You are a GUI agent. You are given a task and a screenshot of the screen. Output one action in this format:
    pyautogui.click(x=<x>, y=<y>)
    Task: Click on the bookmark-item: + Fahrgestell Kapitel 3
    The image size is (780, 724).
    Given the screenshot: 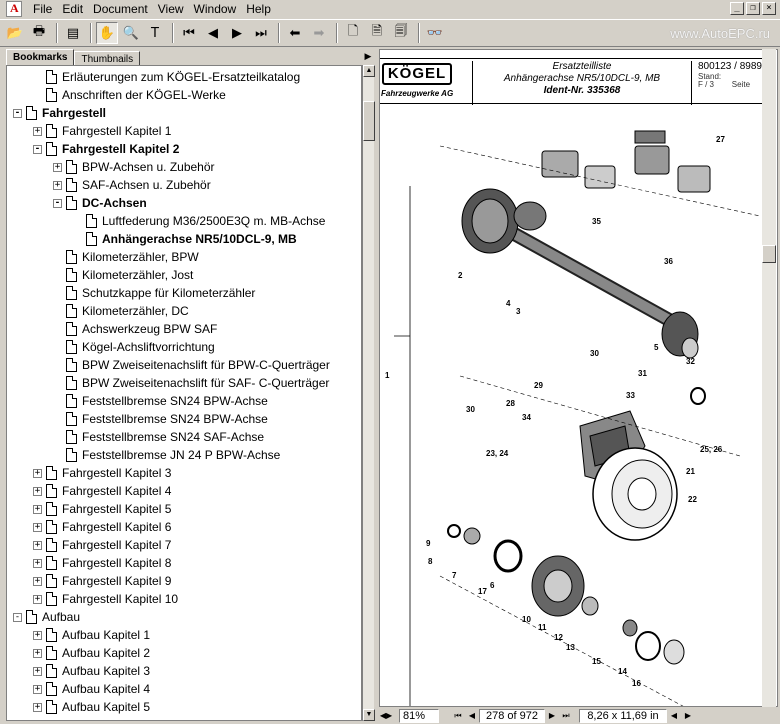 What is the action you would take?
    pyautogui.click(x=102, y=473)
    